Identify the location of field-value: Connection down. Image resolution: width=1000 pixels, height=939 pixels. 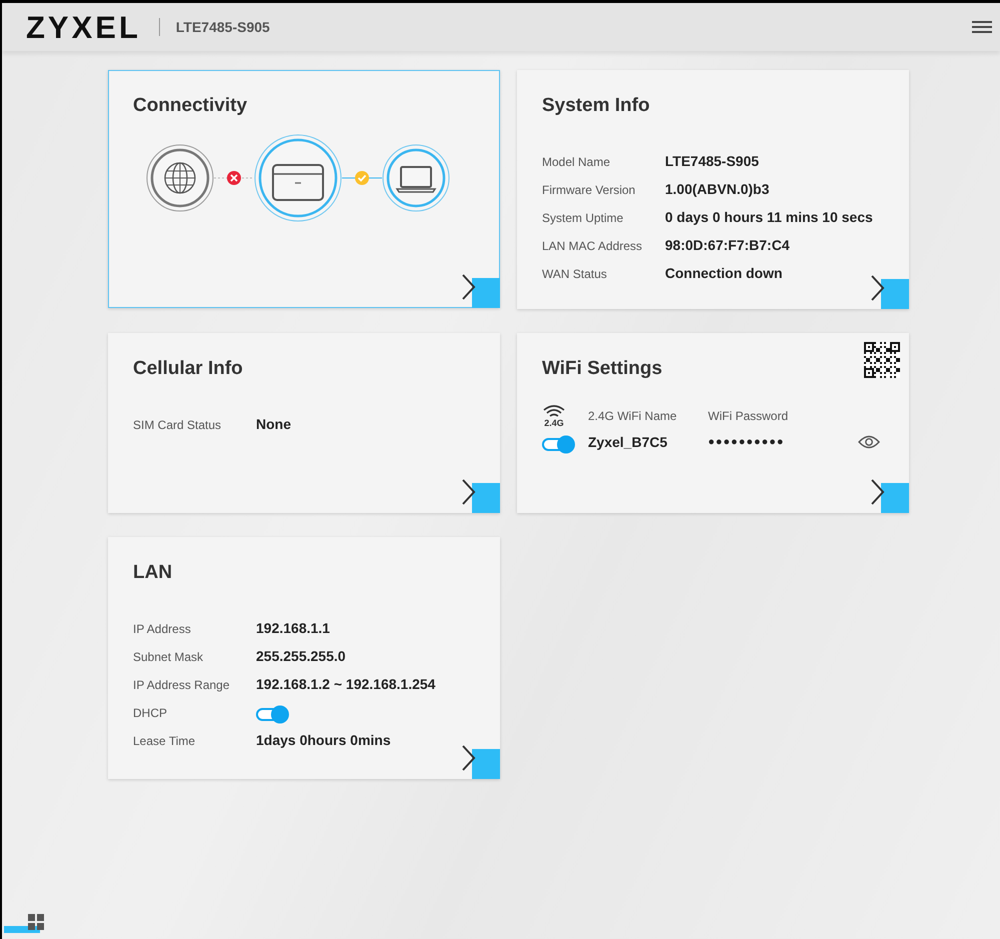
(723, 274).